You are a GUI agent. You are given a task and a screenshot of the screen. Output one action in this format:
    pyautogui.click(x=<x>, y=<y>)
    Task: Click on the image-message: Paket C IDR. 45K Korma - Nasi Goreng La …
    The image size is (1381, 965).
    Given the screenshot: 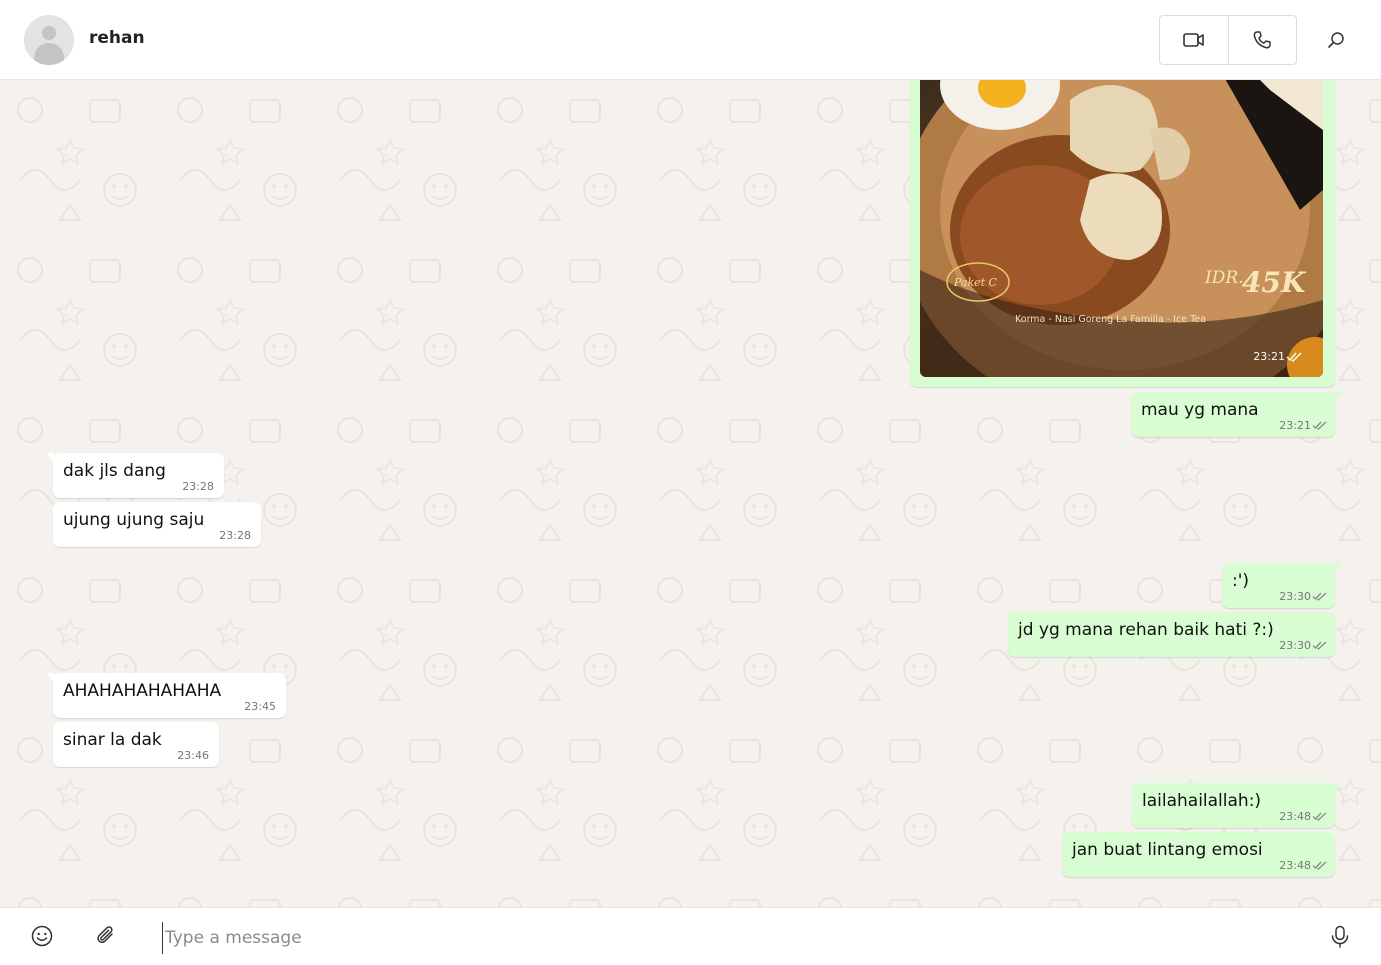 What is the action you would take?
    pyautogui.click(x=1122, y=233)
    